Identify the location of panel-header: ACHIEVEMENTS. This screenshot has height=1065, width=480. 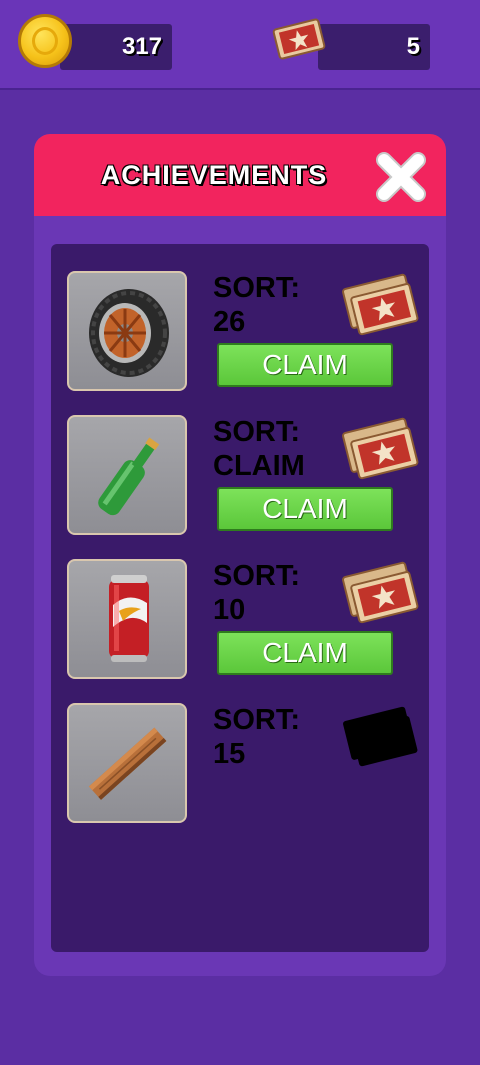
(240, 175).